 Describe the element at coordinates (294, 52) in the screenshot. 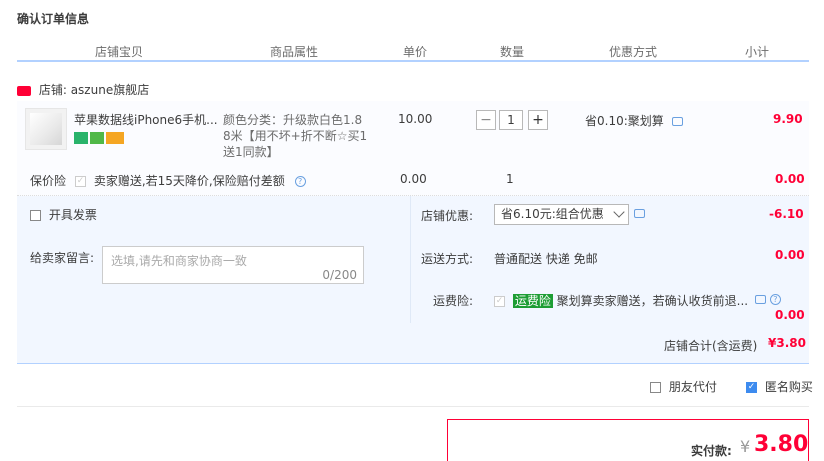

I see `column-header-attributes: 商品属性` at that location.